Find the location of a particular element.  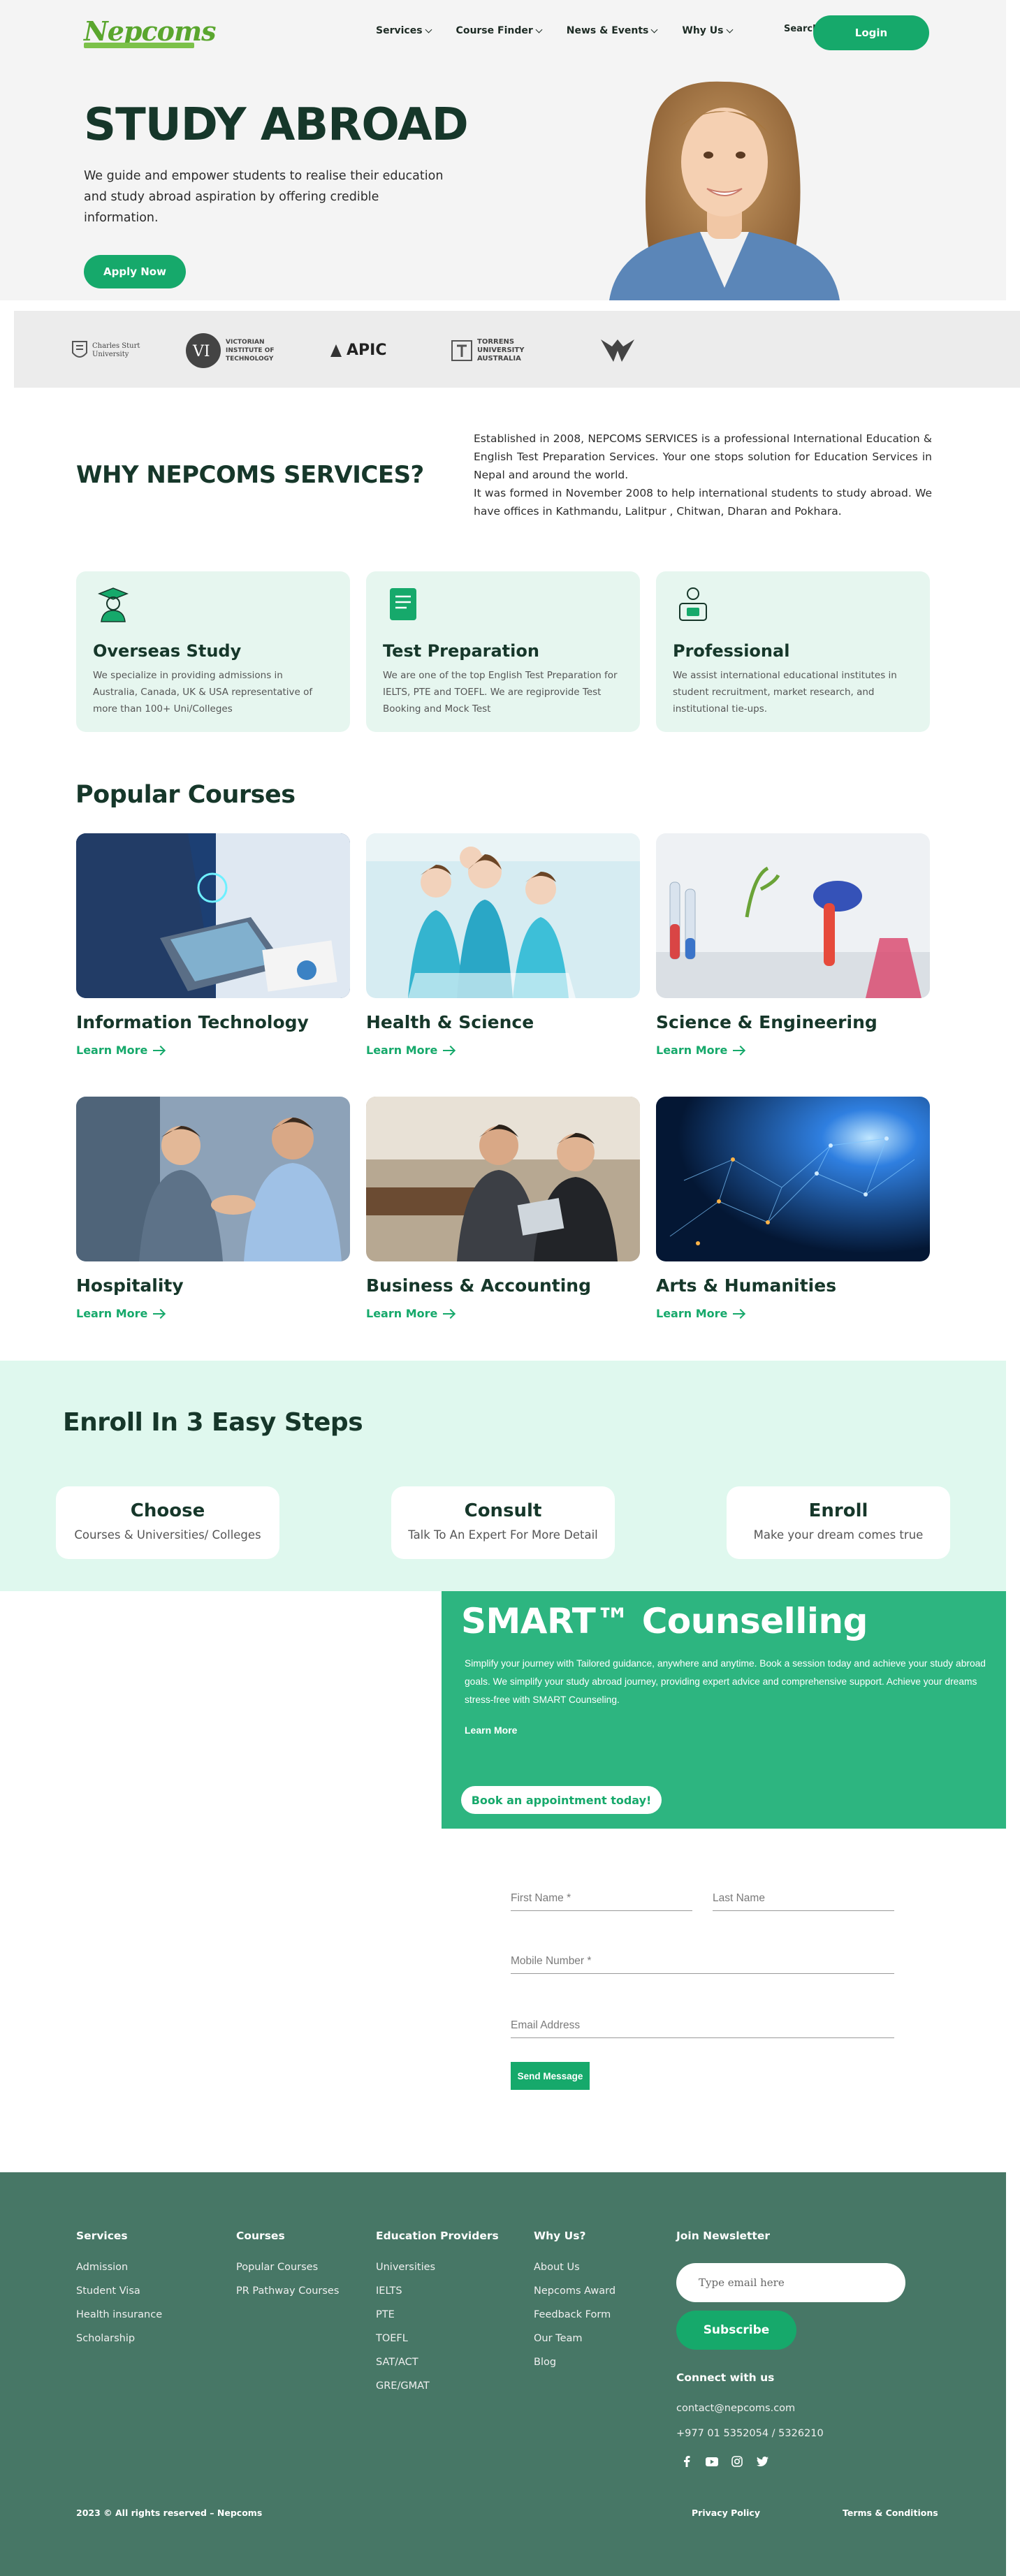

smart-learn-more-link: Learn More is located at coordinates (491, 1730).